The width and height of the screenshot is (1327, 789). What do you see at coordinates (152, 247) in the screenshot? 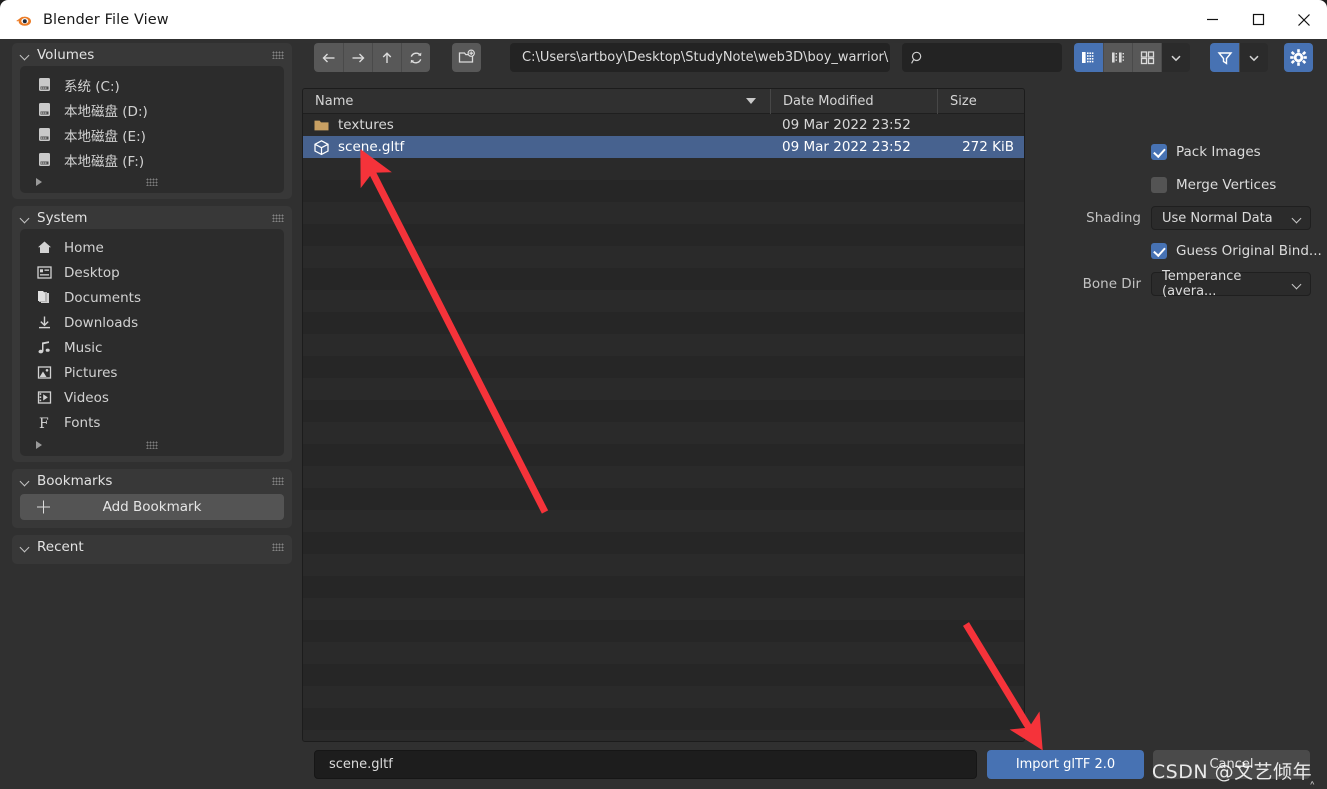
I see `sidebar-item-home: Home` at bounding box center [152, 247].